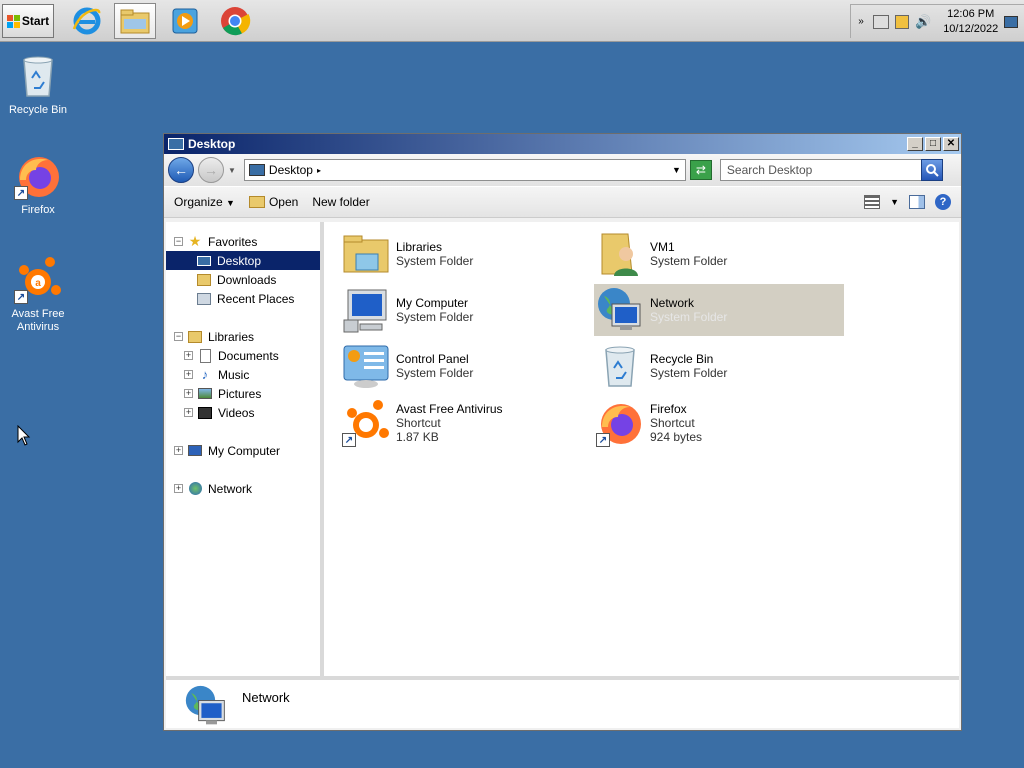  I want to click on nav-label: Libraries, so click(231, 336).